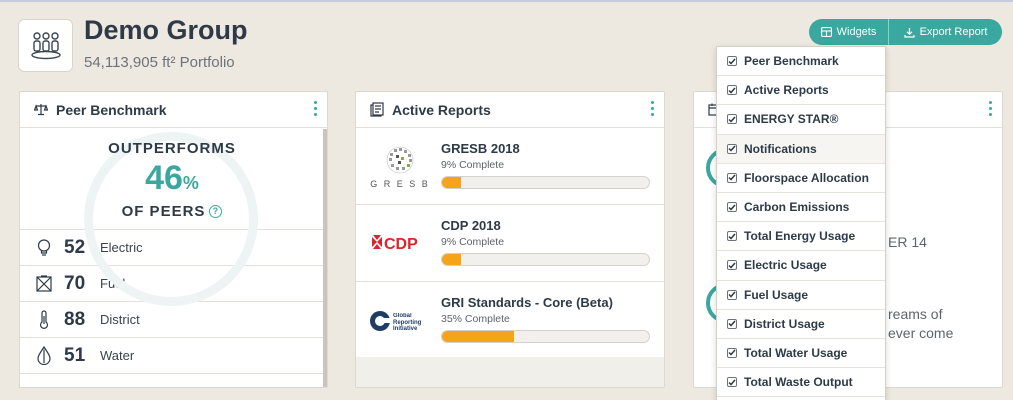 The width and height of the screenshot is (1013, 400). What do you see at coordinates (159, 62) in the screenshot?
I see `portfolio-area: 54,113,905 ft² Portfolio` at bounding box center [159, 62].